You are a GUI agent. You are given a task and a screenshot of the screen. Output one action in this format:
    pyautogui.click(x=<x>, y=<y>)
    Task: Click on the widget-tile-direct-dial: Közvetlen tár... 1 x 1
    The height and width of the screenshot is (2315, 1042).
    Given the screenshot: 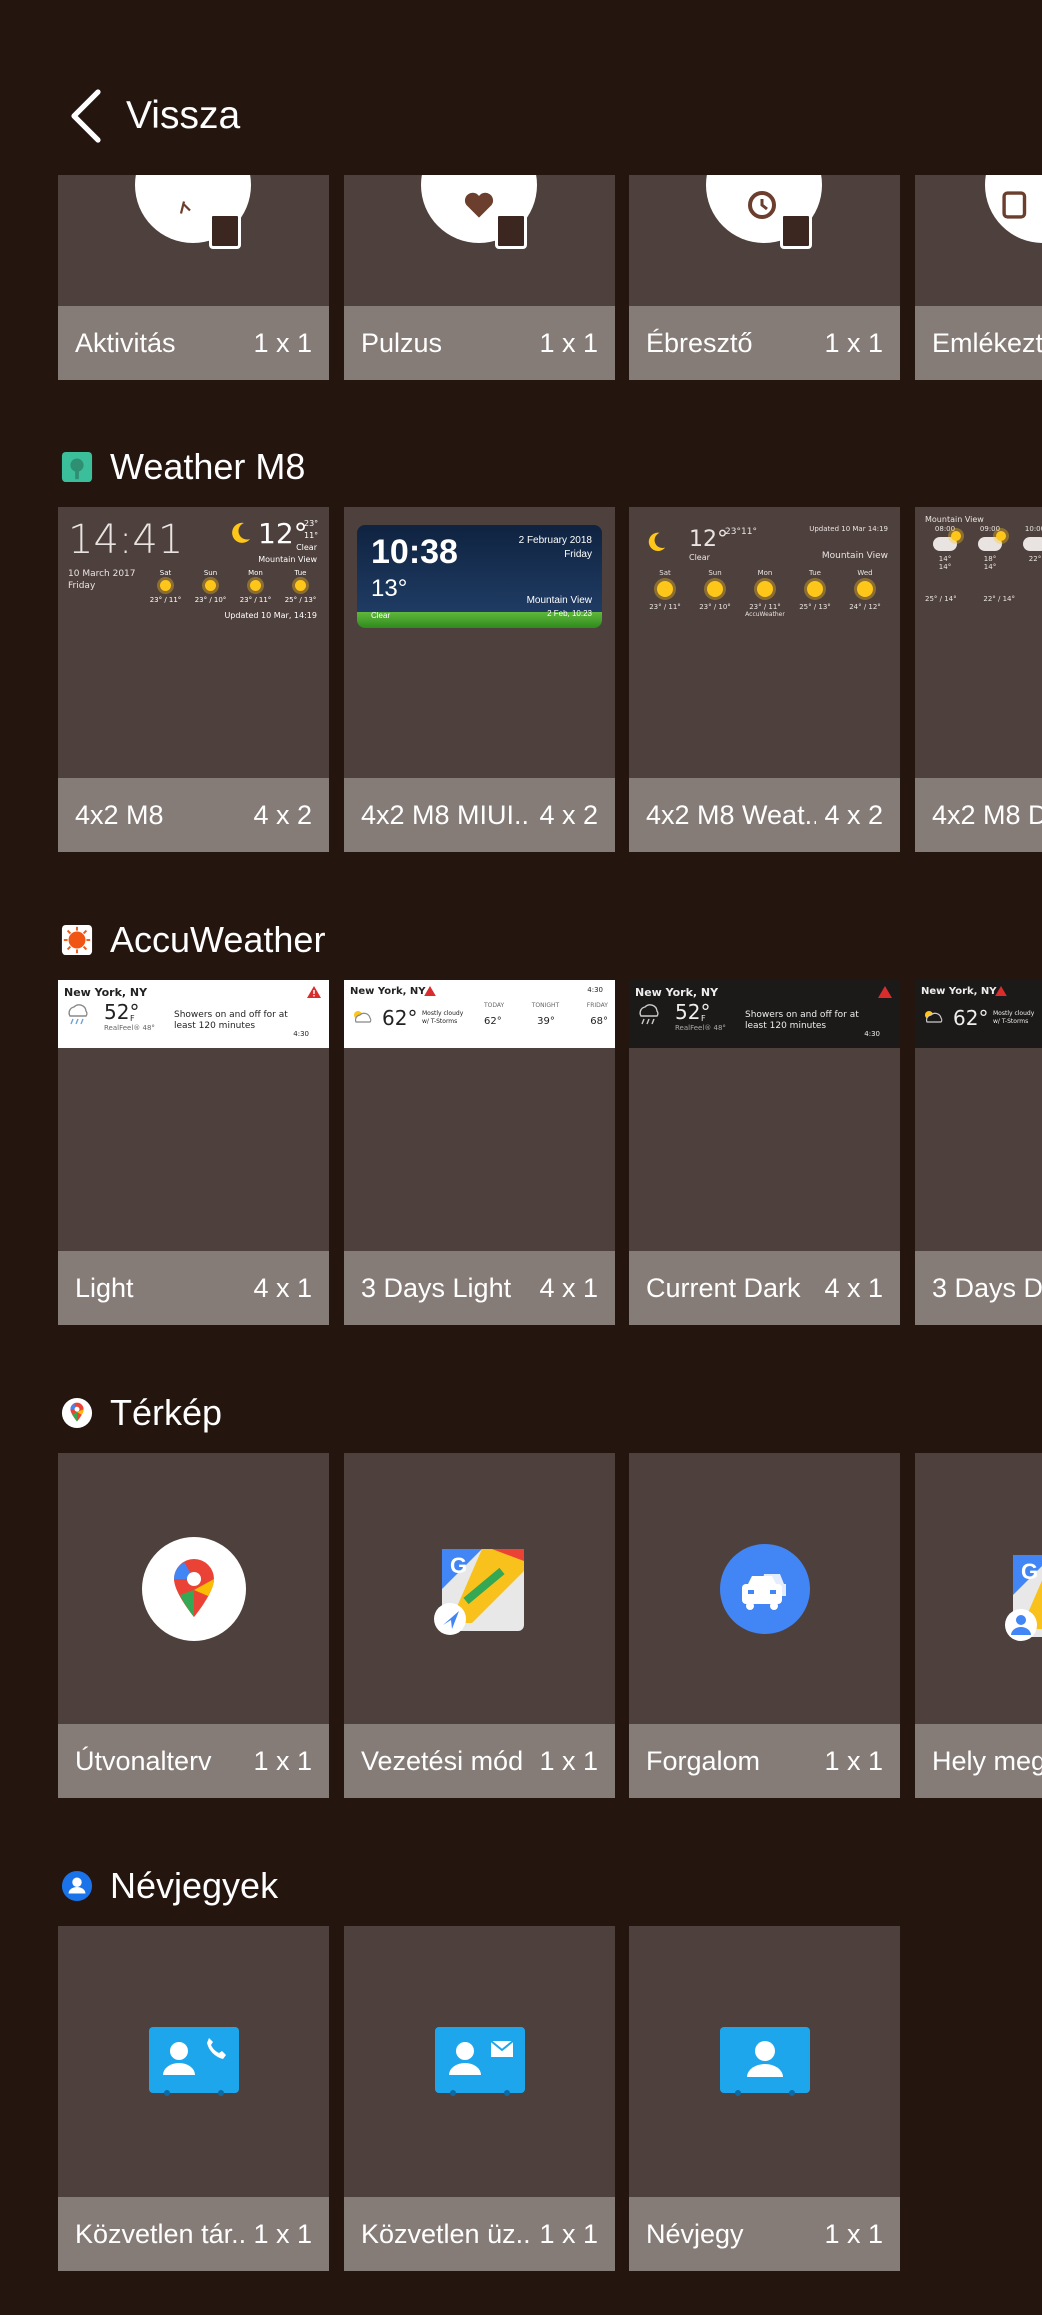 What is the action you would take?
    pyautogui.click(x=193, y=2098)
    